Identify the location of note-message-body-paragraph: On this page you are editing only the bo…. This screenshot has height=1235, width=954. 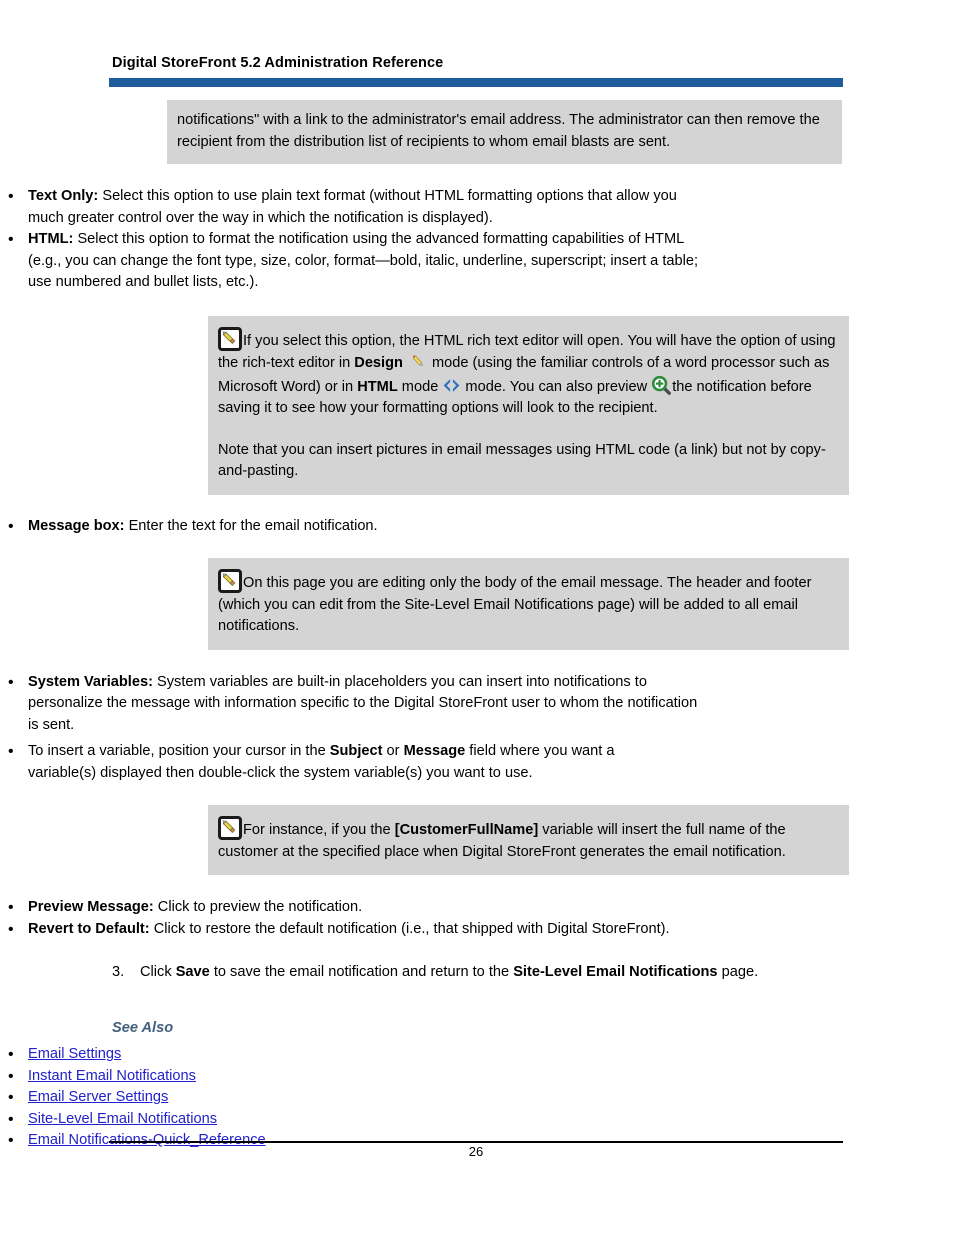
(527, 603).